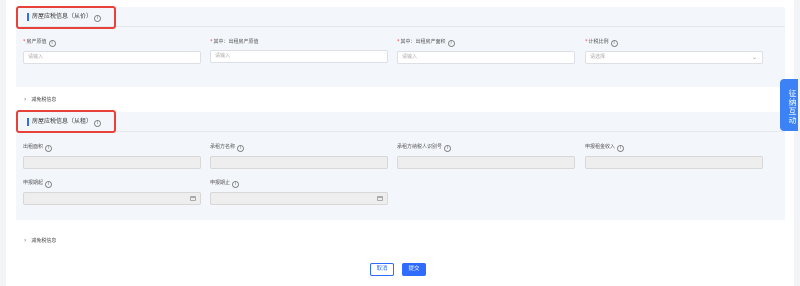 This screenshot has width=800, height=286. I want to click on field-period-start: 申报期起 i, so click(112, 192).